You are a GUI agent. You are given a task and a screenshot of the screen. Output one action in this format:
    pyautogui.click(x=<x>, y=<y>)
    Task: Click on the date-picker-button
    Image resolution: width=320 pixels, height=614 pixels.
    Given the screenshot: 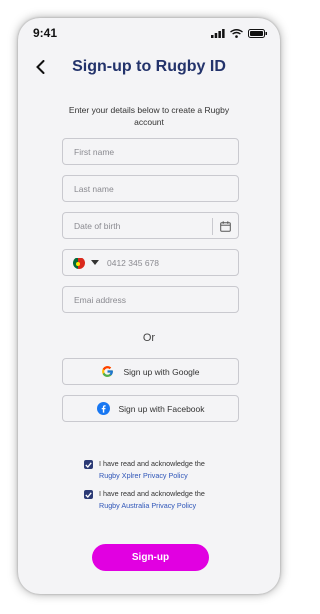 What is the action you would take?
    pyautogui.click(x=225, y=226)
    